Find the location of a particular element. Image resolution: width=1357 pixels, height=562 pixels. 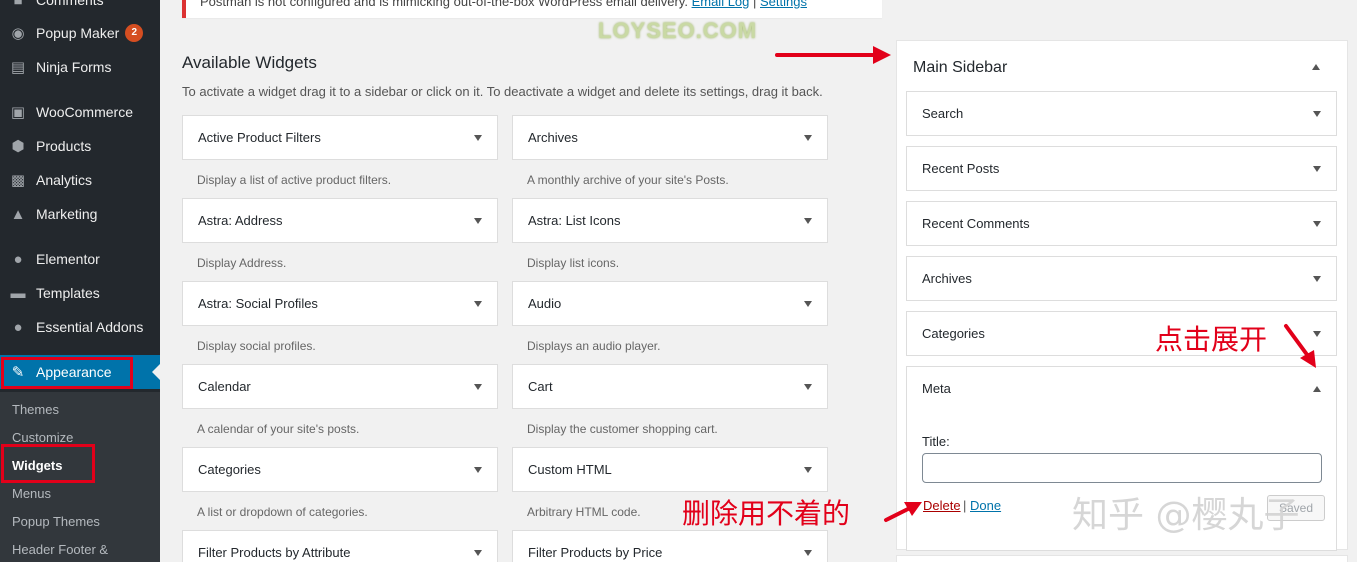

marketing-megaphone-icon: ▲ is located at coordinates (18, 214).